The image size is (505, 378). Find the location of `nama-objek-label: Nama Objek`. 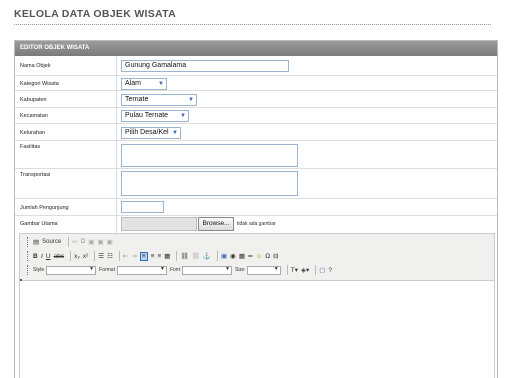

nama-objek-label: Nama Objek is located at coordinates (35, 66).